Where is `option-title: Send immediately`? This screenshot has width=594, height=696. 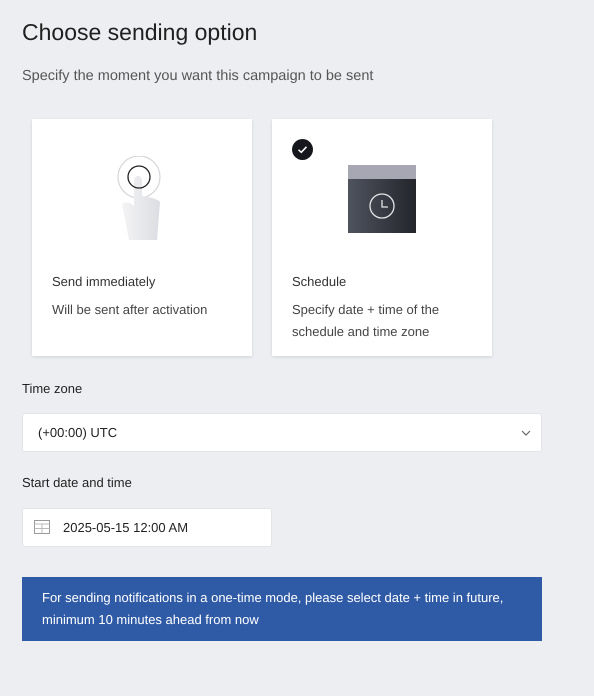
option-title: Send immediately is located at coordinates (104, 281).